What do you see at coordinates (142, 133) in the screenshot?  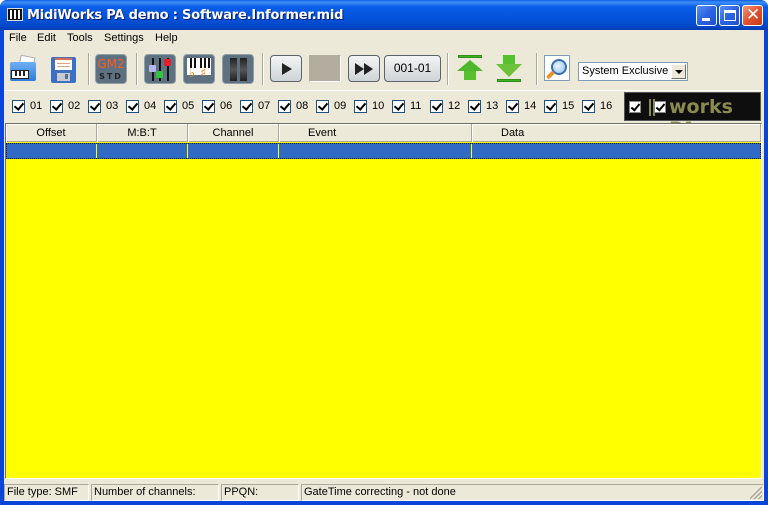 I see `column-header-mbt: M:B:T` at bounding box center [142, 133].